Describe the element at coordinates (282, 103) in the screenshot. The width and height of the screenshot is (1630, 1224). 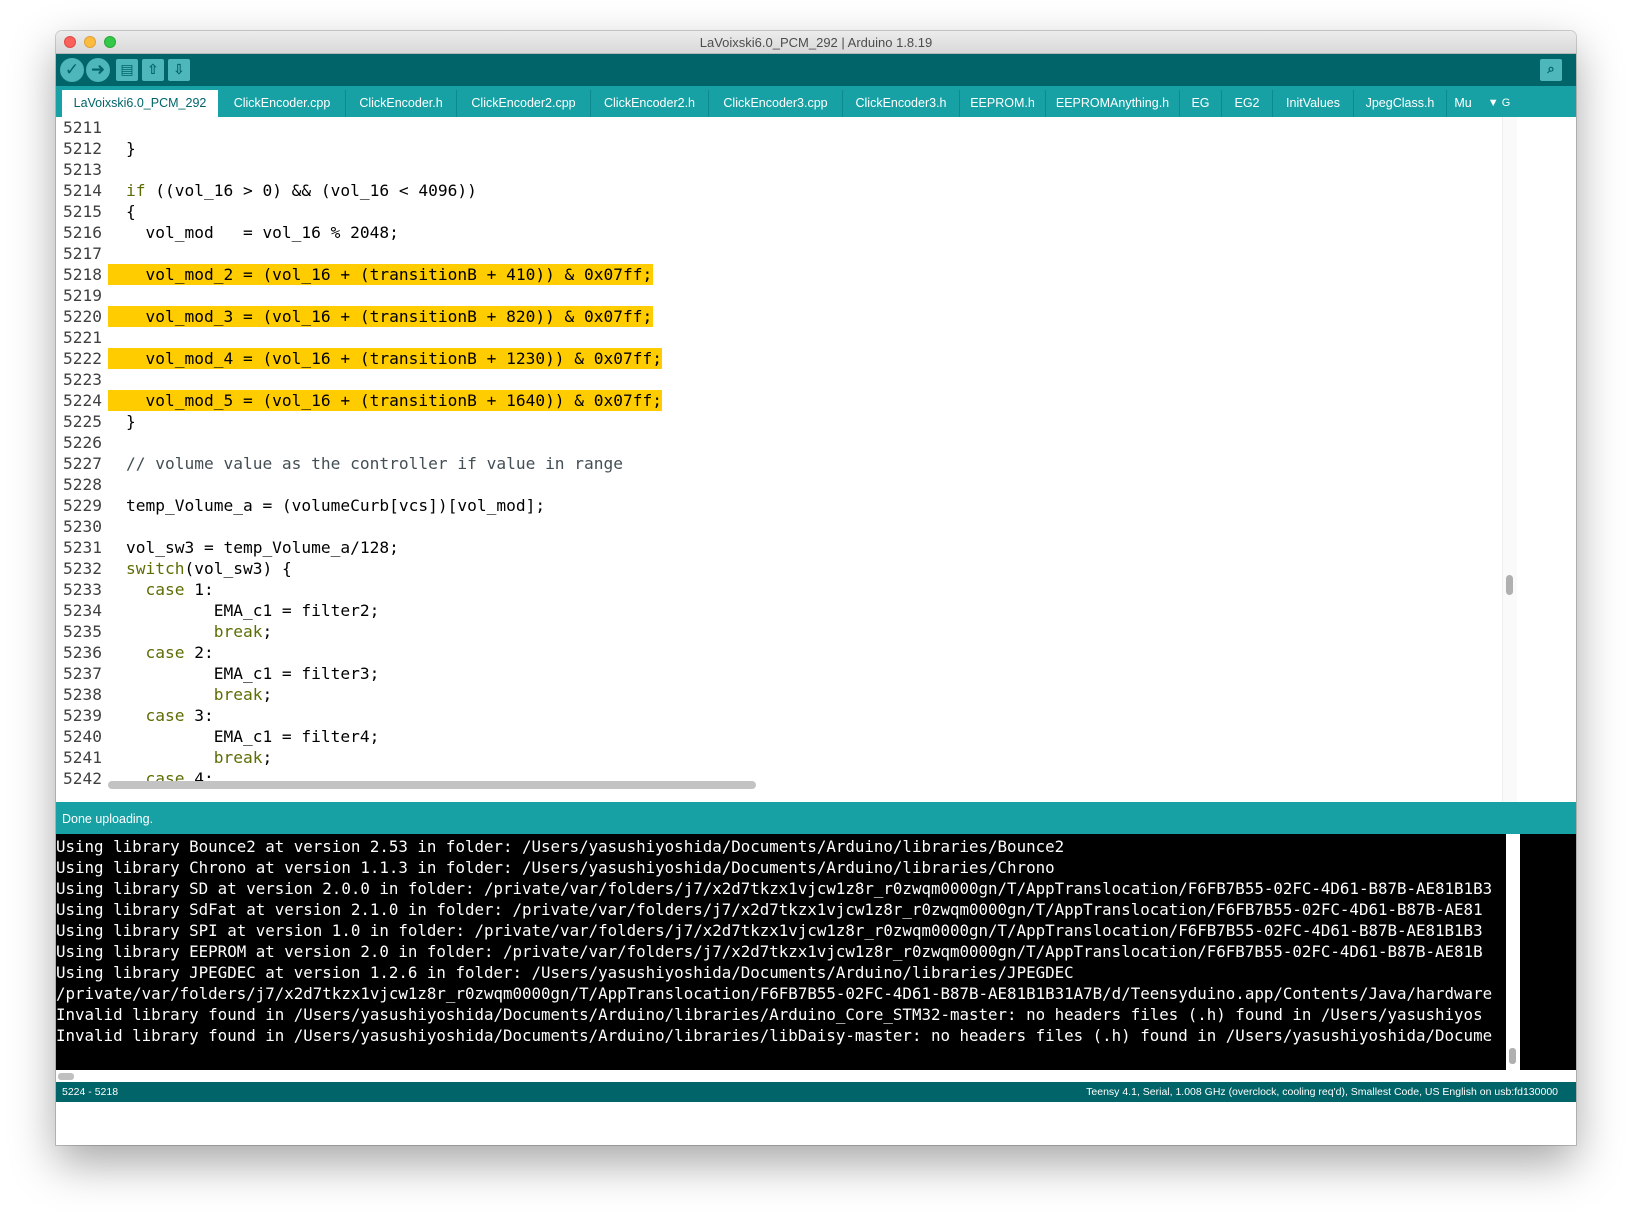
I see `tab-clickencoder-cpp: ClickEncoder.cpp` at that location.